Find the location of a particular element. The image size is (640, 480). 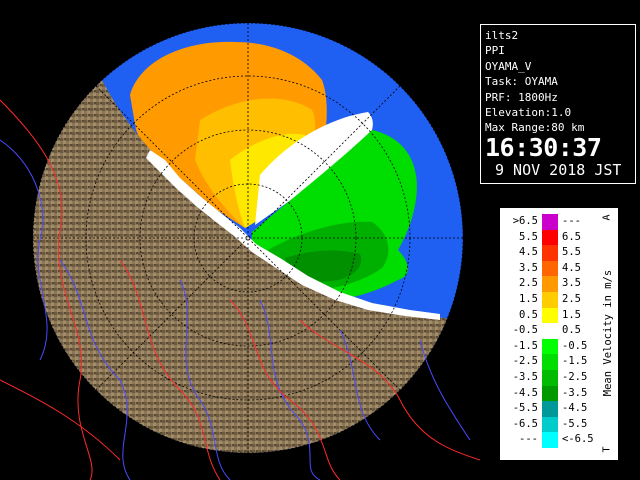

observation-time: 16:30:37 is located at coordinates (543, 147).